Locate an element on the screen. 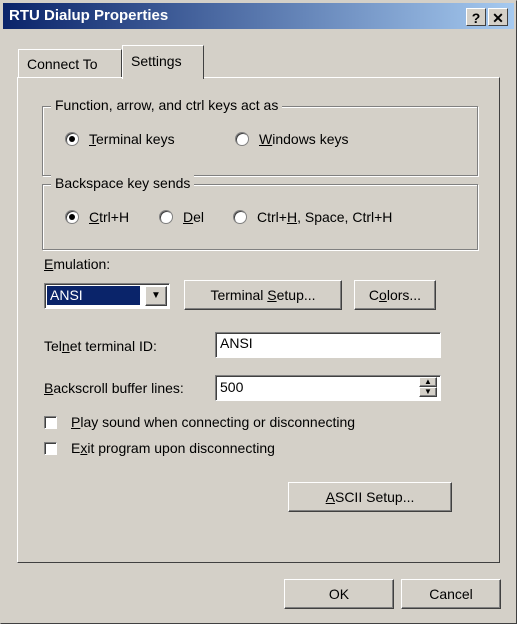 The height and width of the screenshot is (624, 517). del-radio: Del is located at coordinates (181, 217).